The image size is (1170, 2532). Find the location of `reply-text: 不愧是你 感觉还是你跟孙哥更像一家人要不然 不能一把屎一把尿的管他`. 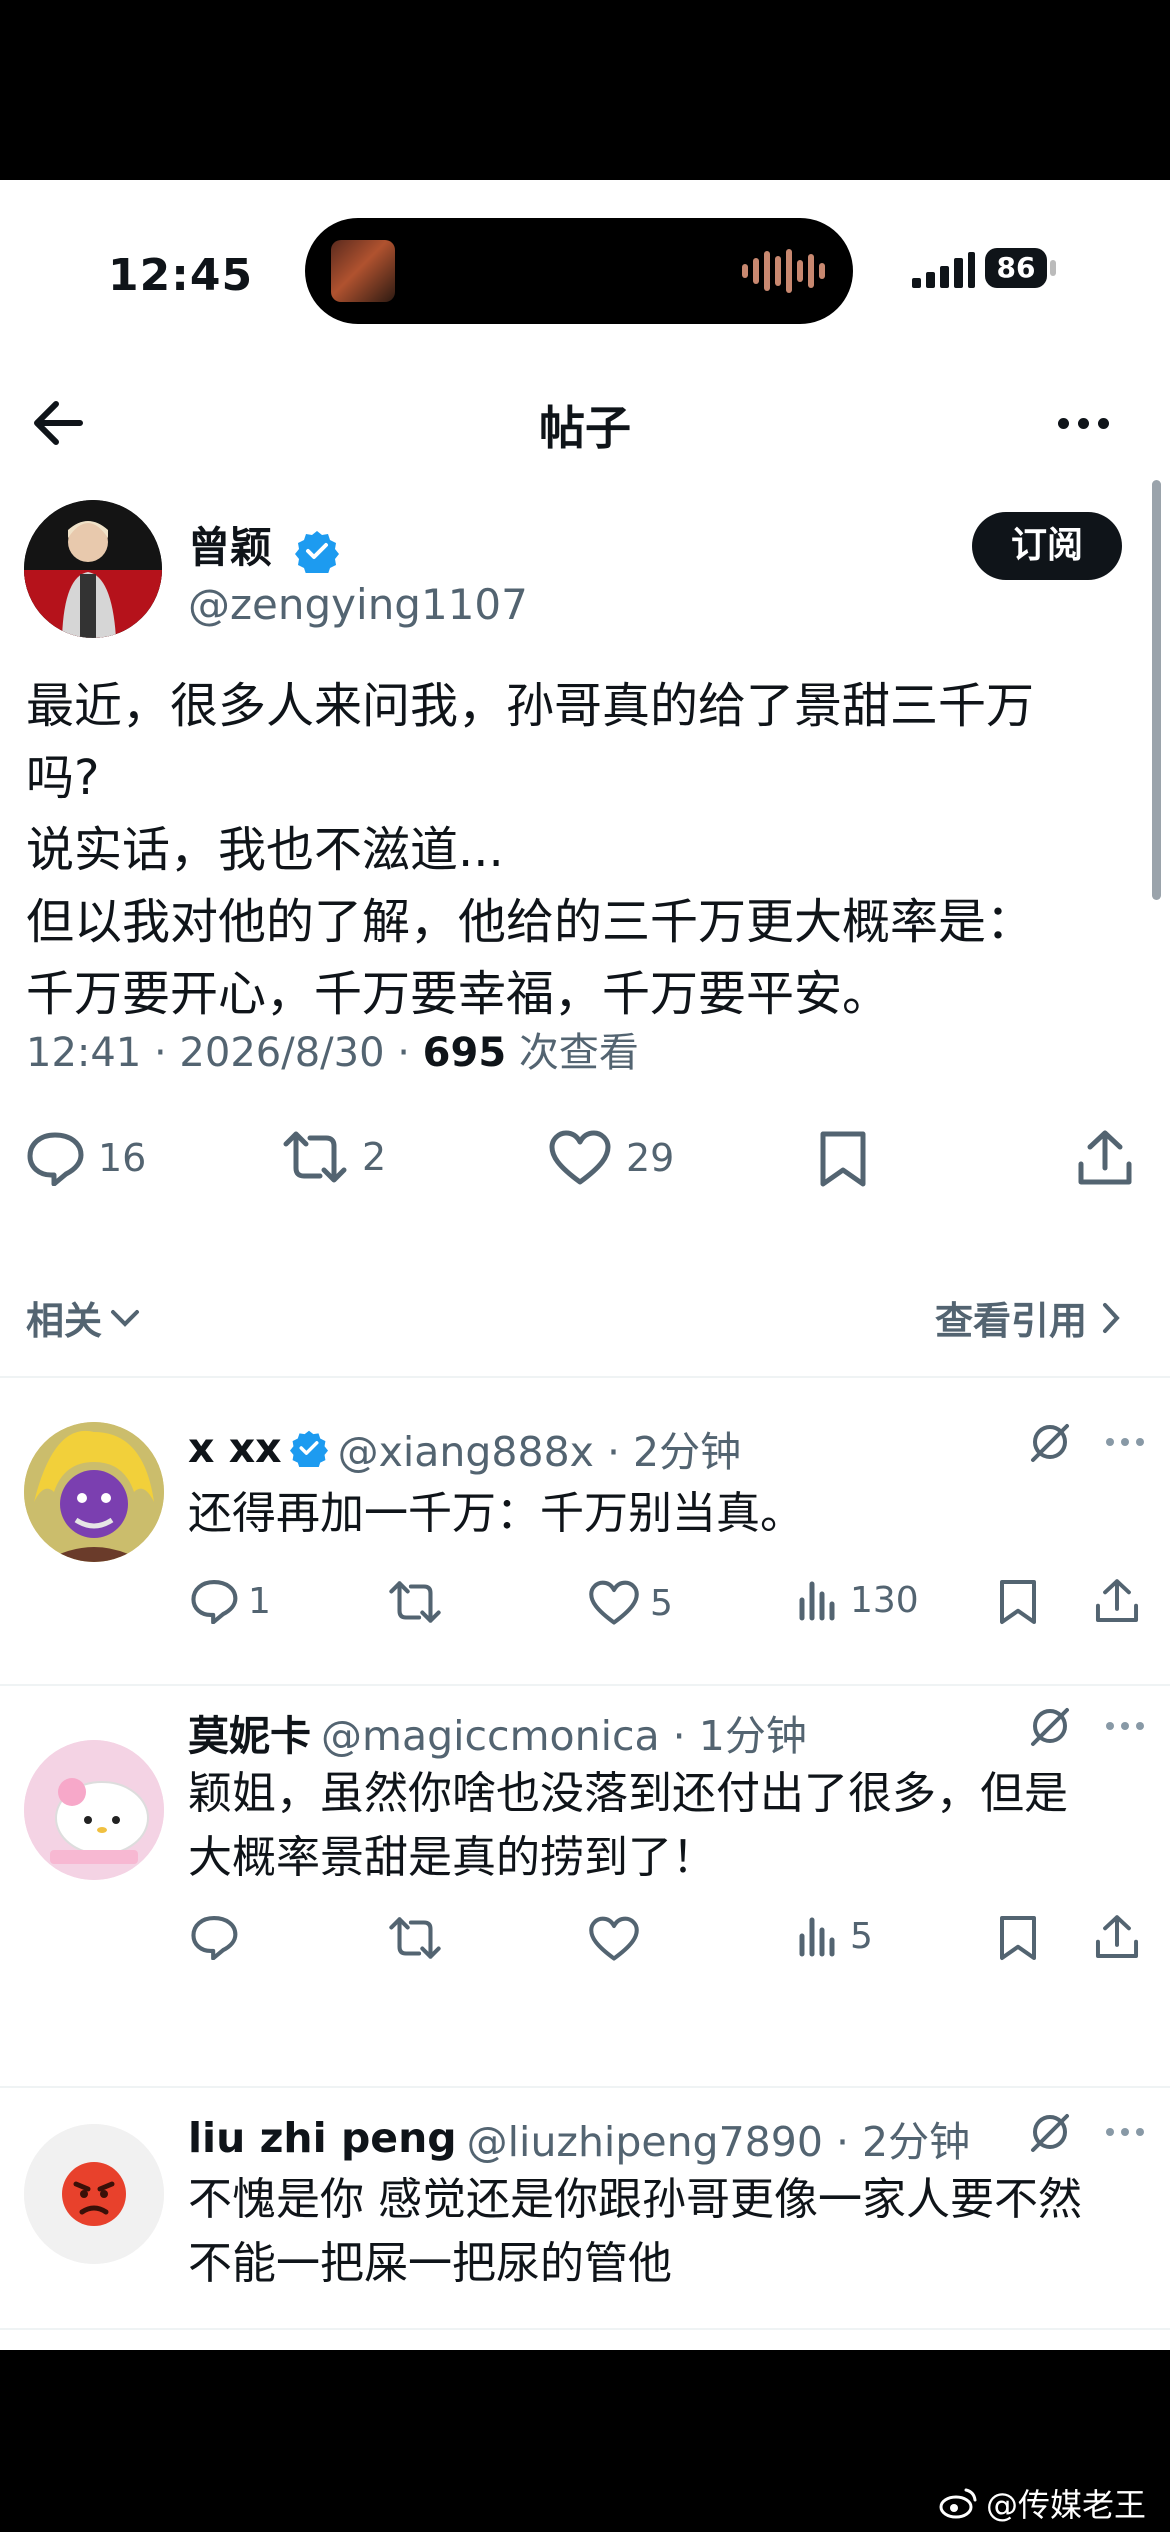

reply-text: 不愧是你 感觉还是你跟孙哥更像一家人要不然 不能一把屎一把尿的管他 is located at coordinates (635, 2231).